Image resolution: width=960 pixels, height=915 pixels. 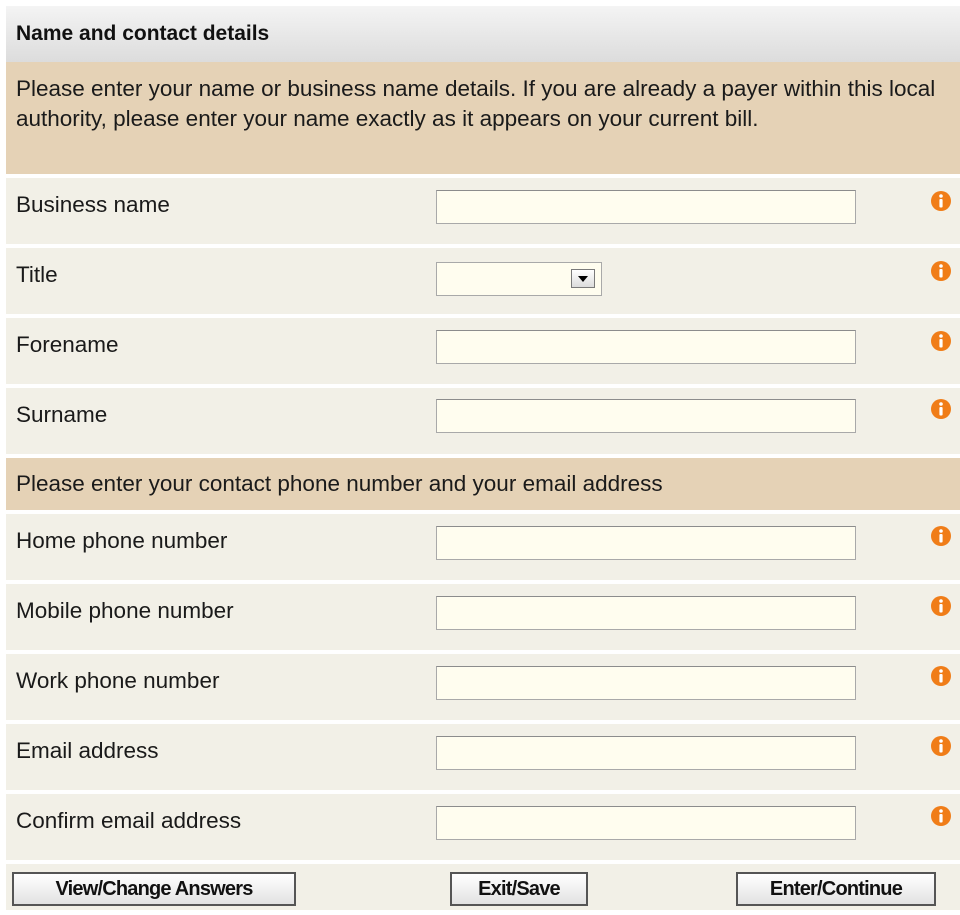 What do you see at coordinates (67, 344) in the screenshot?
I see `forename-label: Forename` at bounding box center [67, 344].